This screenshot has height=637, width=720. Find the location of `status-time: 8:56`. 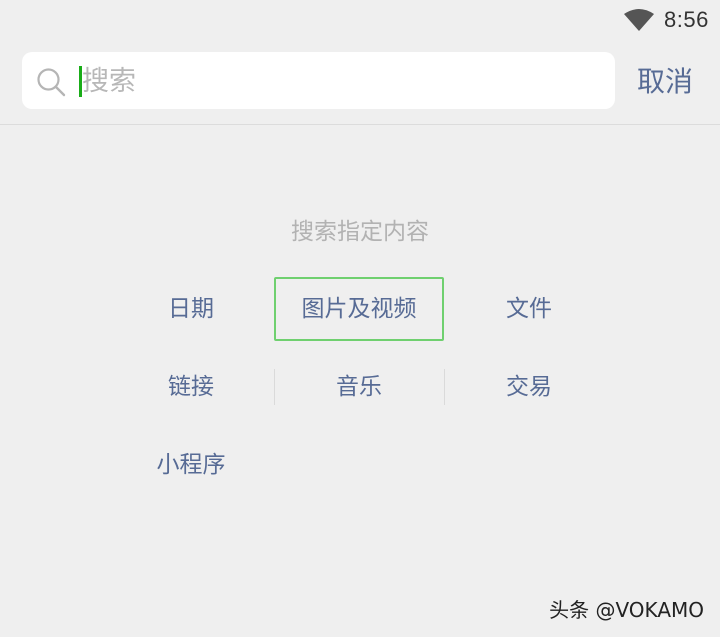

status-time: 8:56 is located at coordinates (686, 19).